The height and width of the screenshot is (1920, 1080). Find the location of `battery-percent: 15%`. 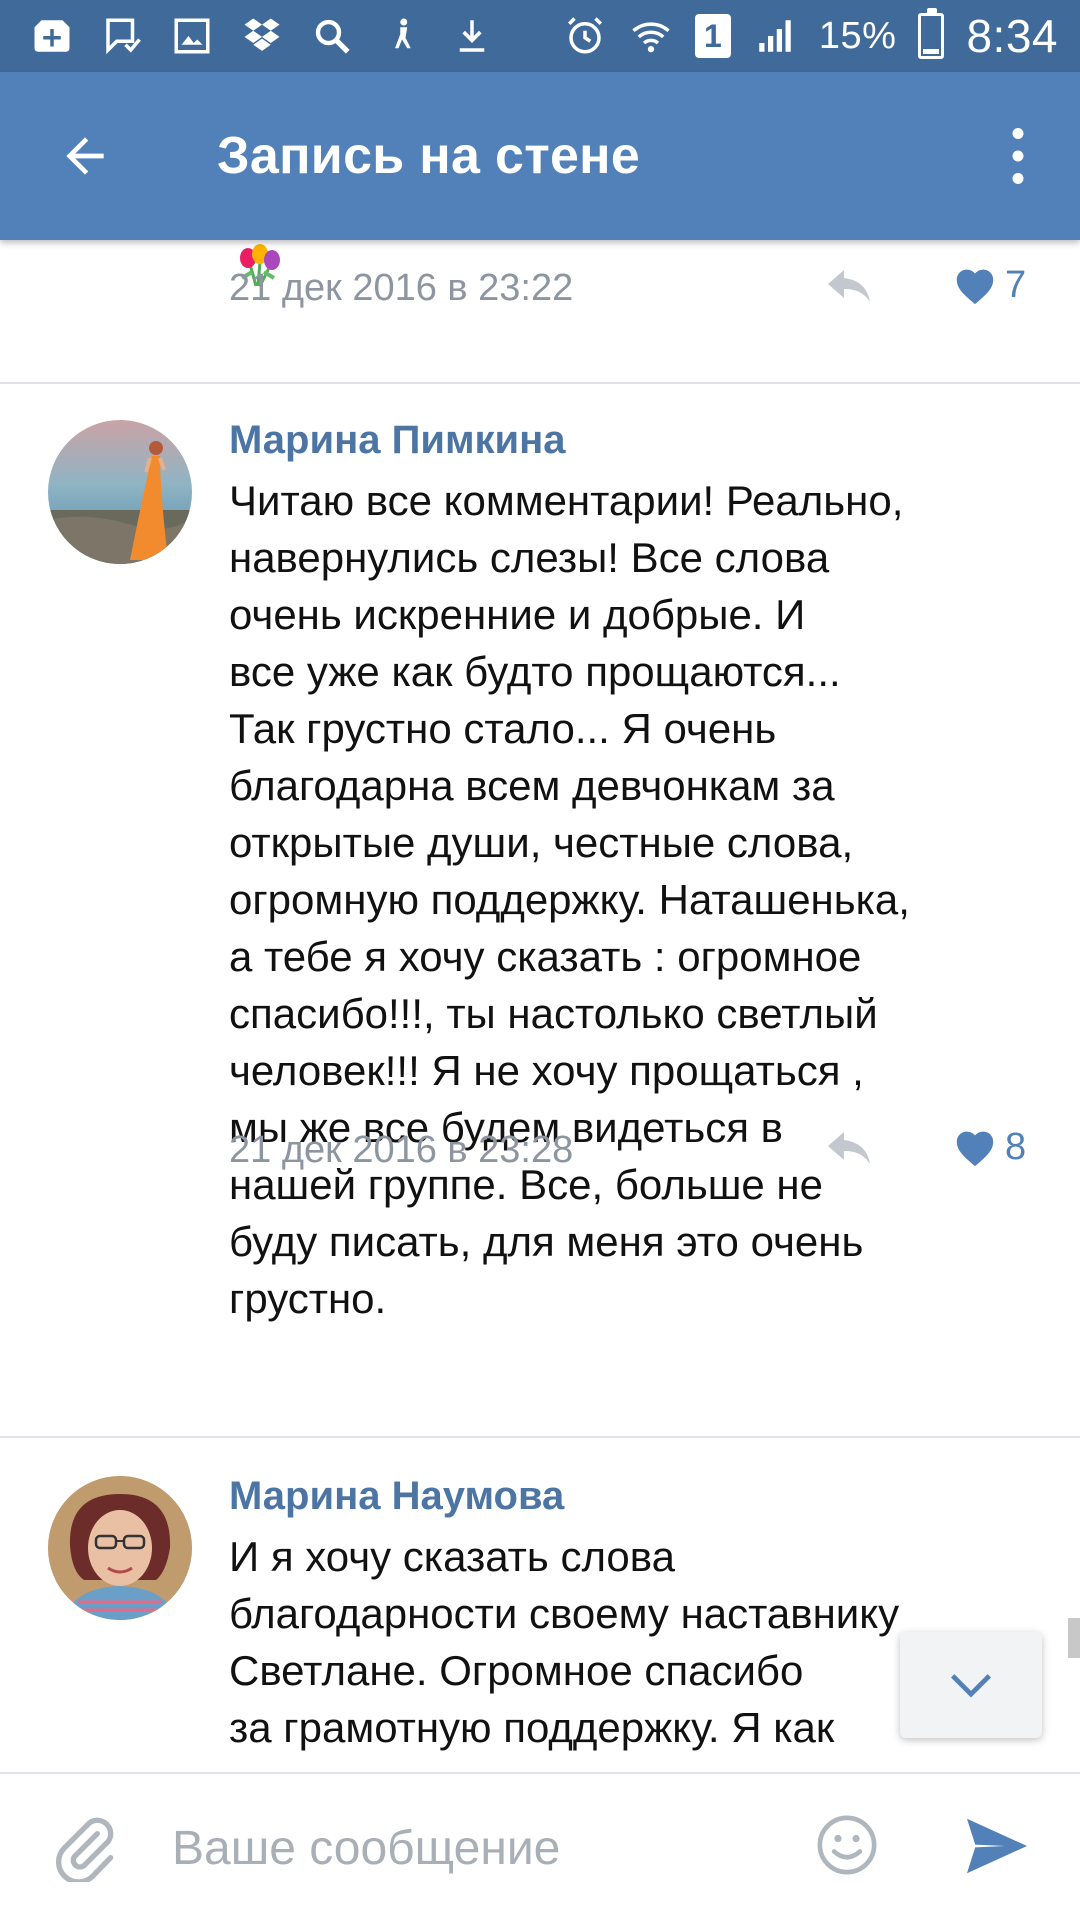

battery-percent: 15% is located at coordinates (857, 35).